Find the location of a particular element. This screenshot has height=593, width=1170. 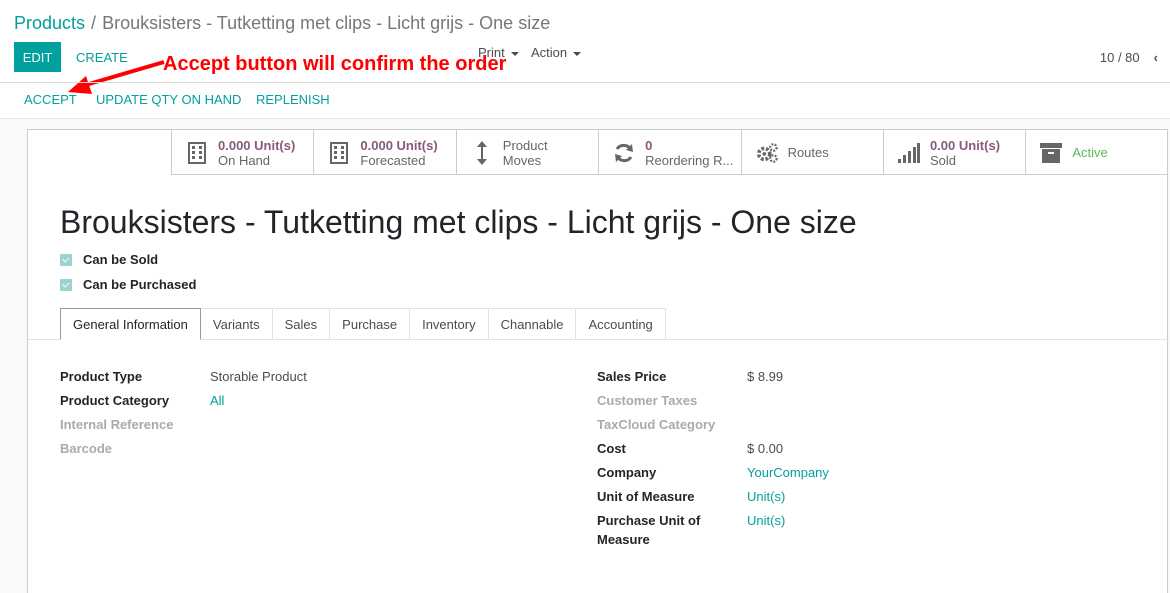

can-be-sold-checkbox is located at coordinates (66, 259).